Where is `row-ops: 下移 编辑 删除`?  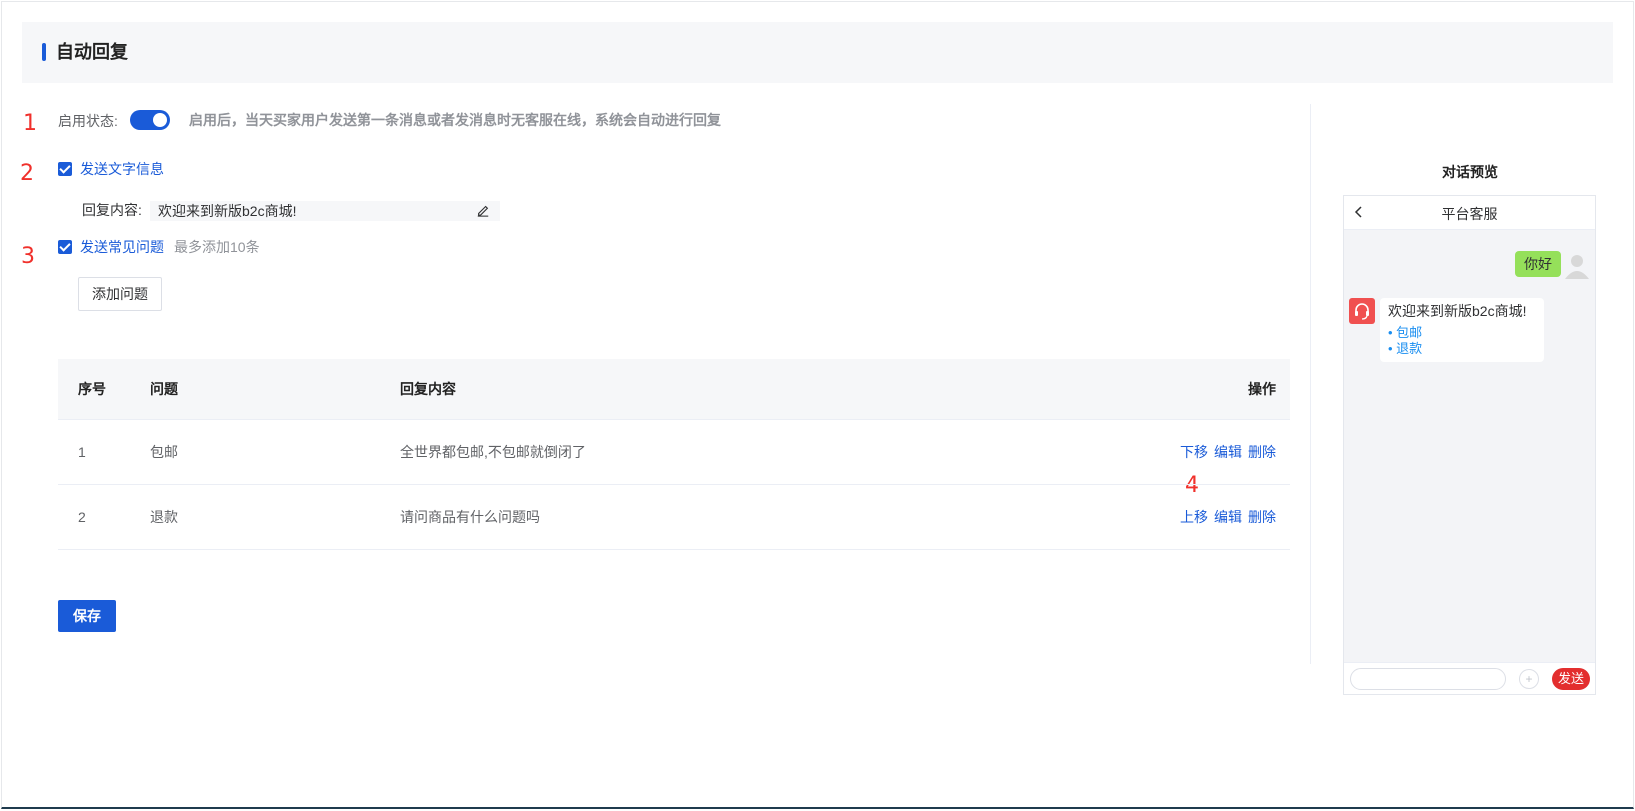
row-ops: 下移 编辑 删除 is located at coordinates (1228, 452).